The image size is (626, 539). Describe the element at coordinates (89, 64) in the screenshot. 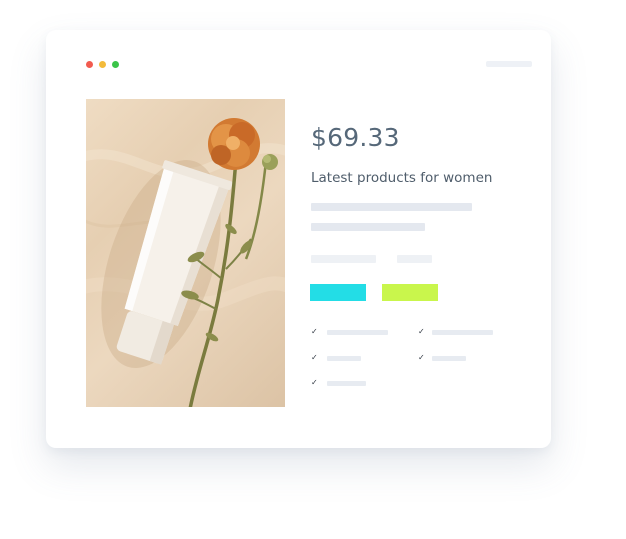

I see `window-close-dot` at that location.